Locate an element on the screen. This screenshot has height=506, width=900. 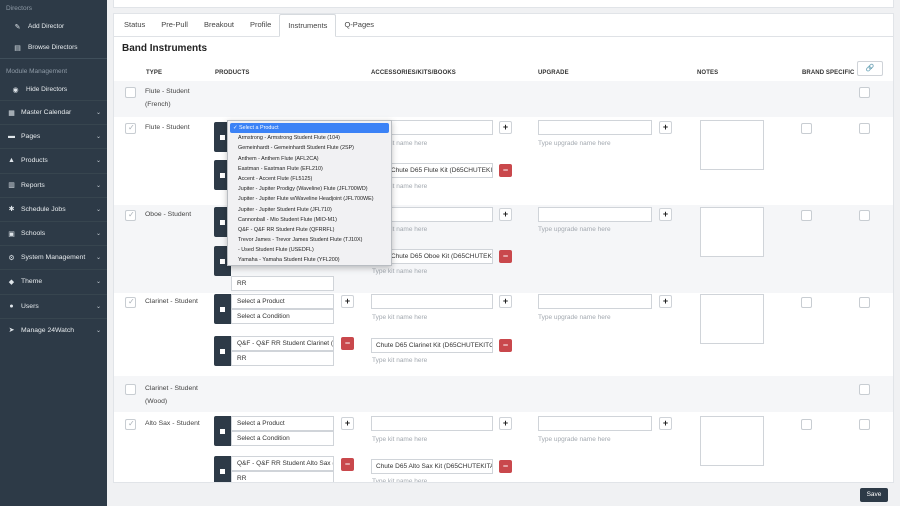
kit-value: Chute D65 Oboe Kit (D65CHUTEKITOB) is located at coordinates (439, 256).